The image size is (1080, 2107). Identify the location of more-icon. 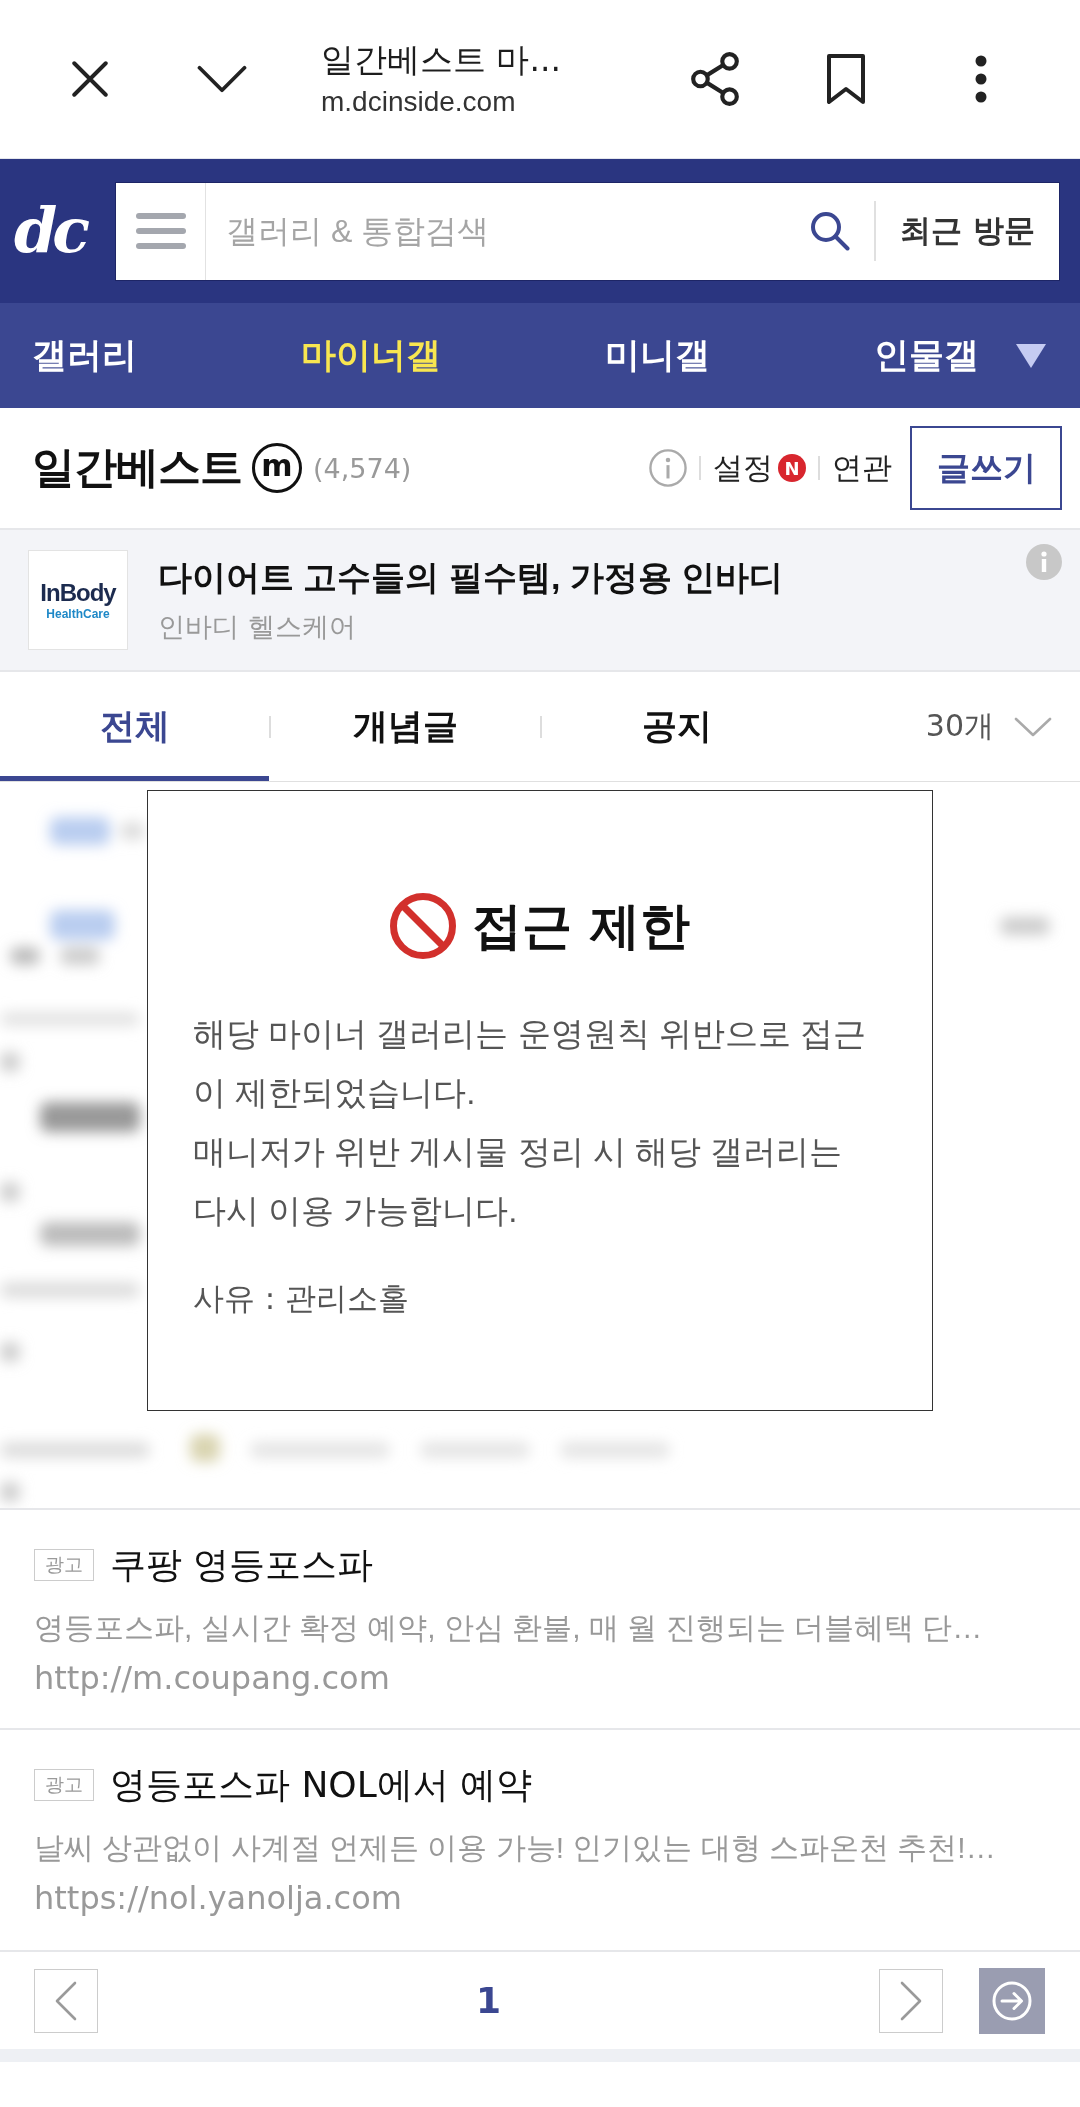
(981, 79).